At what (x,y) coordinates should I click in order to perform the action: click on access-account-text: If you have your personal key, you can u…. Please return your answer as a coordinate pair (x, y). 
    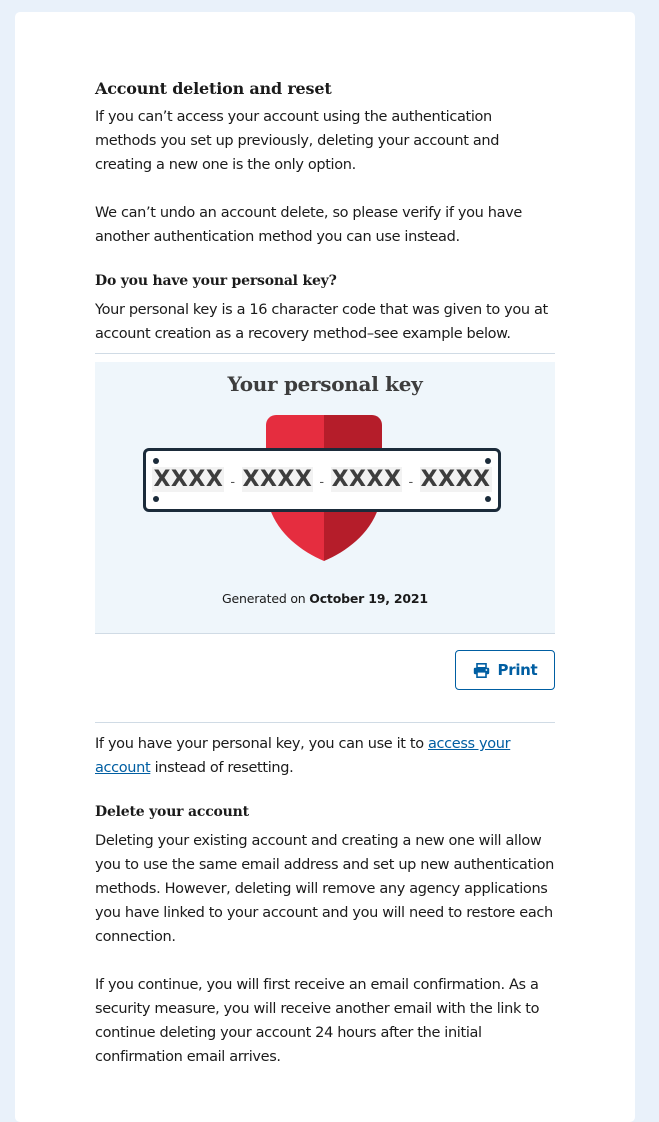
    Looking at the image, I should click on (325, 756).